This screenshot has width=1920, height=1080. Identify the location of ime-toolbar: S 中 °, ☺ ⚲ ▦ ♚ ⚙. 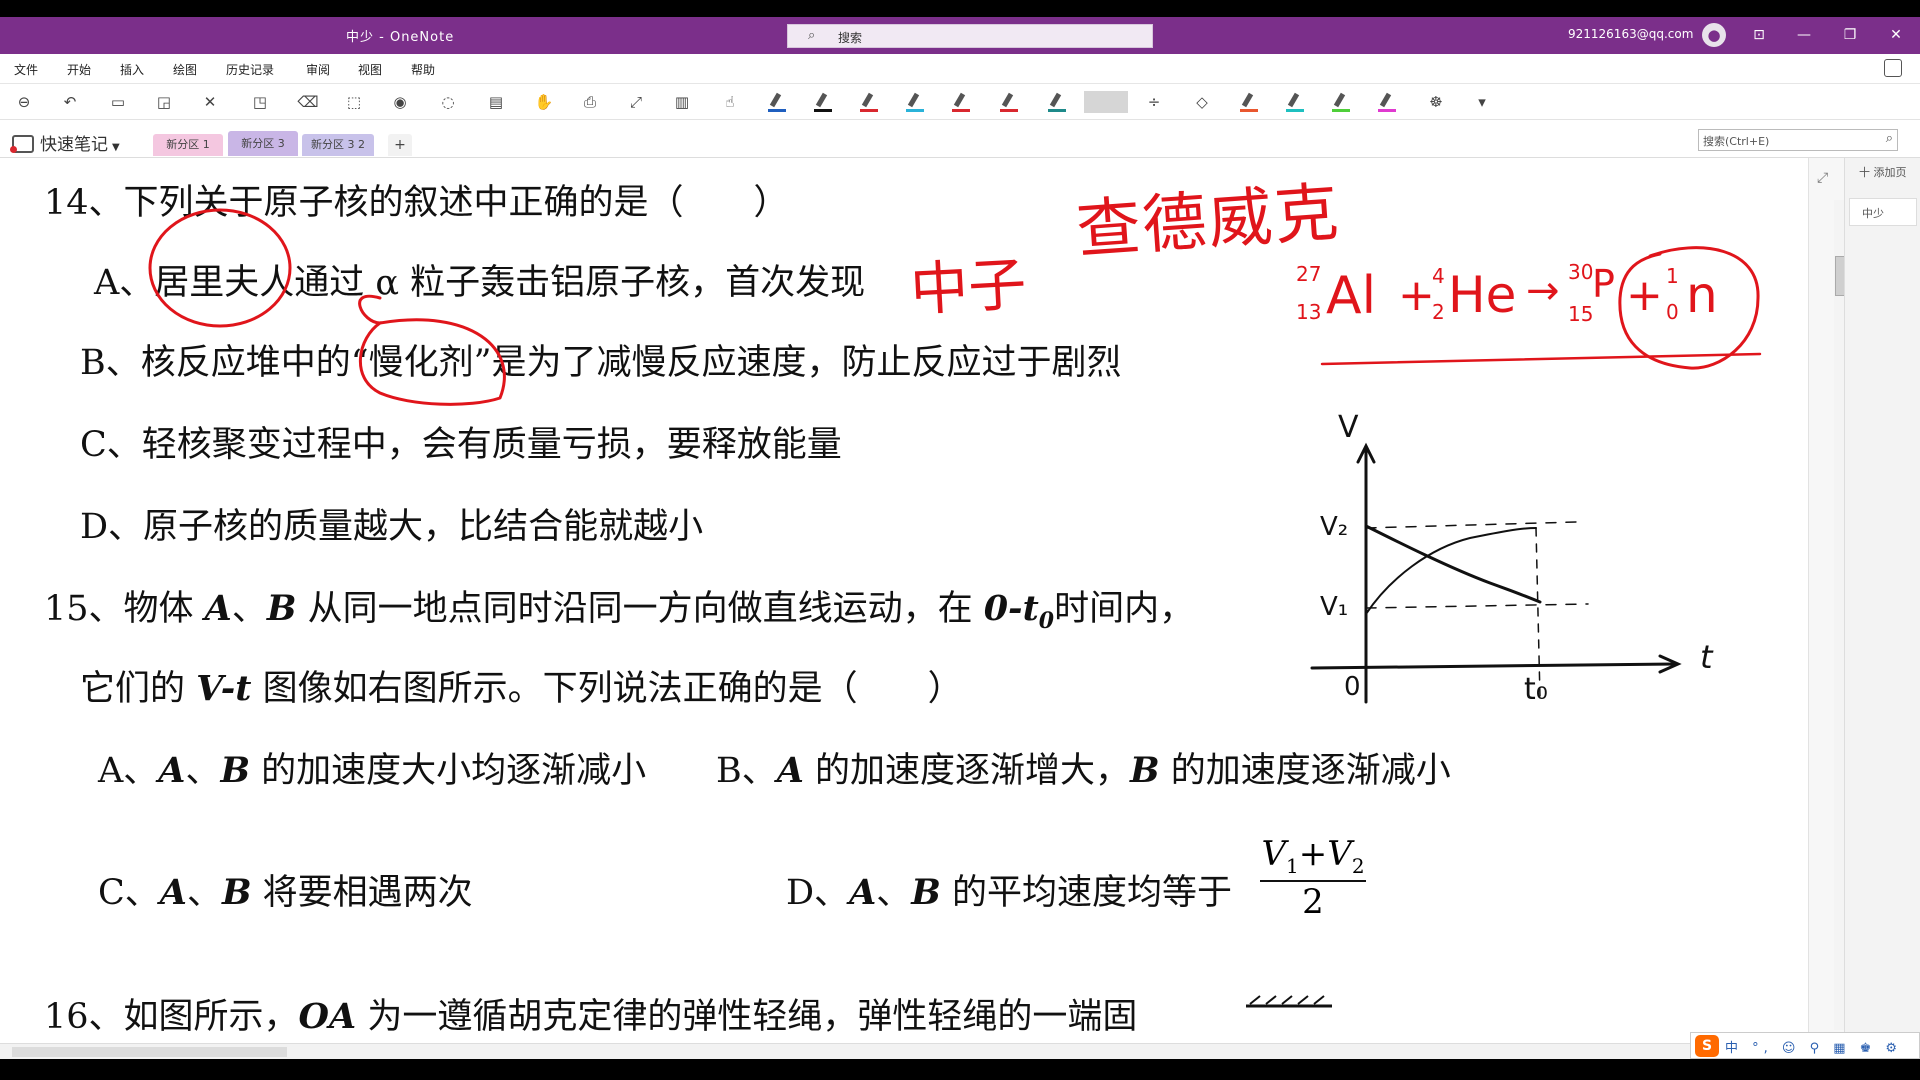
(1805, 1045).